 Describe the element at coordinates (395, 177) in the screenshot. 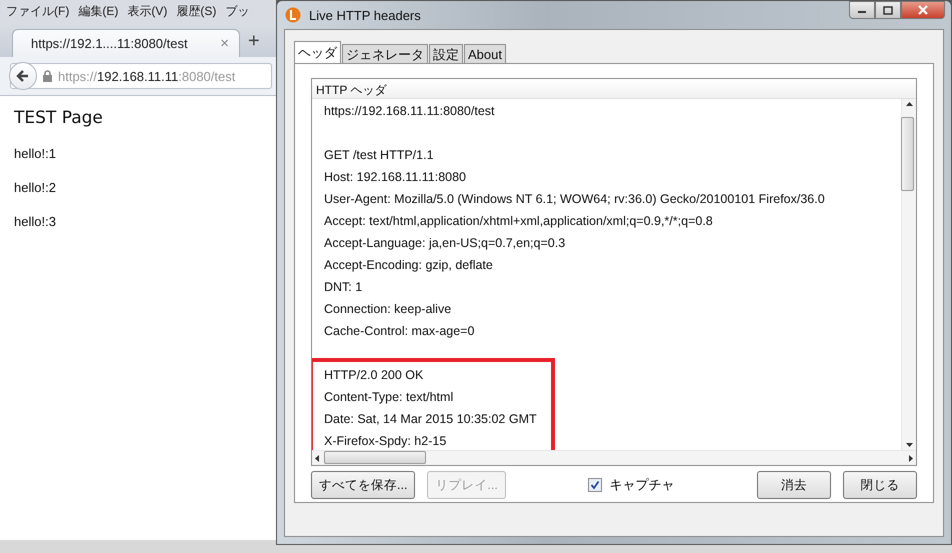

I see `header-line: Host: 192.168.11.11:8080` at that location.